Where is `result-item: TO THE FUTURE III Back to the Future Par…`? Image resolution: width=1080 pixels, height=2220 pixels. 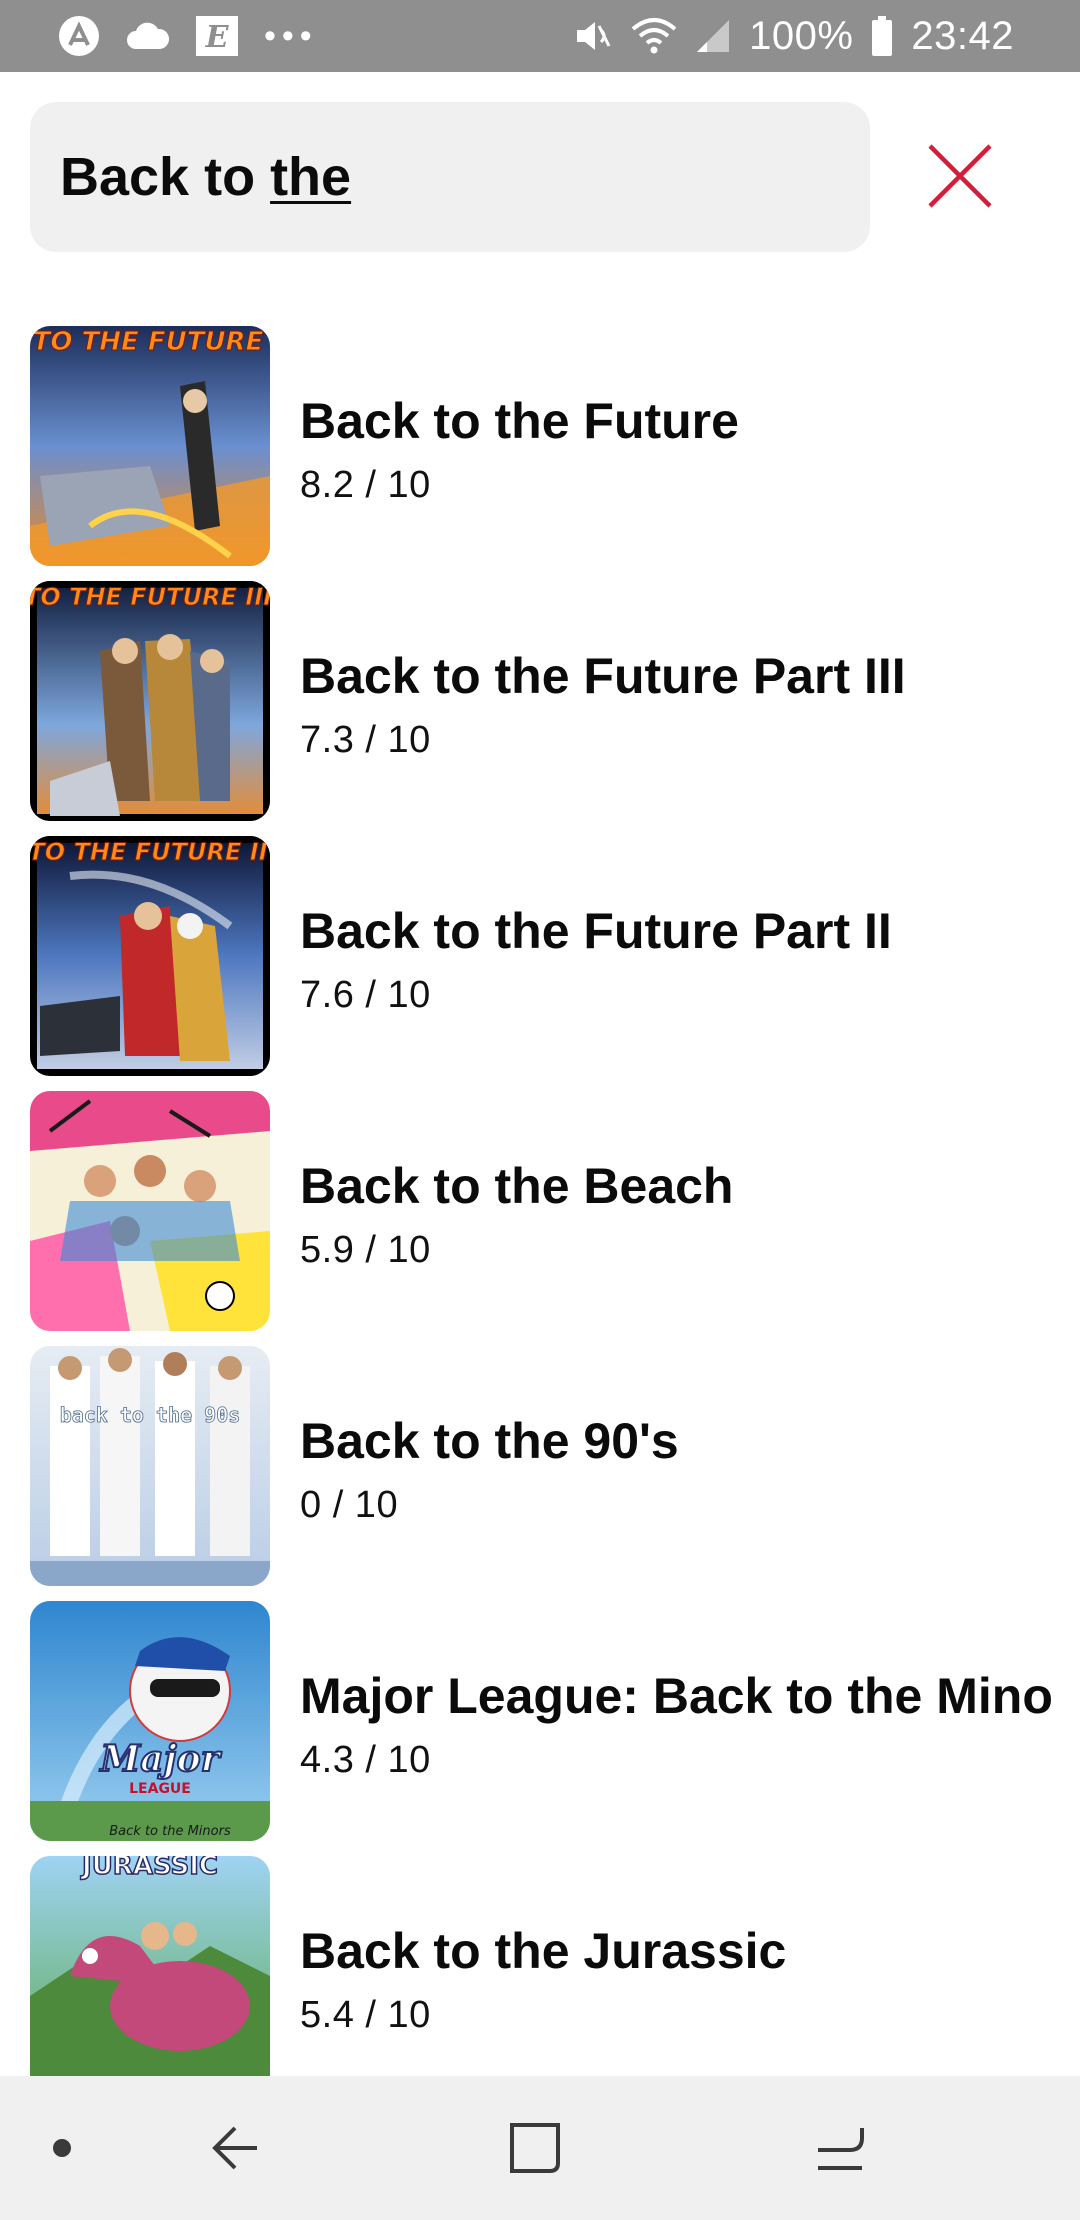 result-item: TO THE FUTURE III Back to the Future Par… is located at coordinates (540, 701).